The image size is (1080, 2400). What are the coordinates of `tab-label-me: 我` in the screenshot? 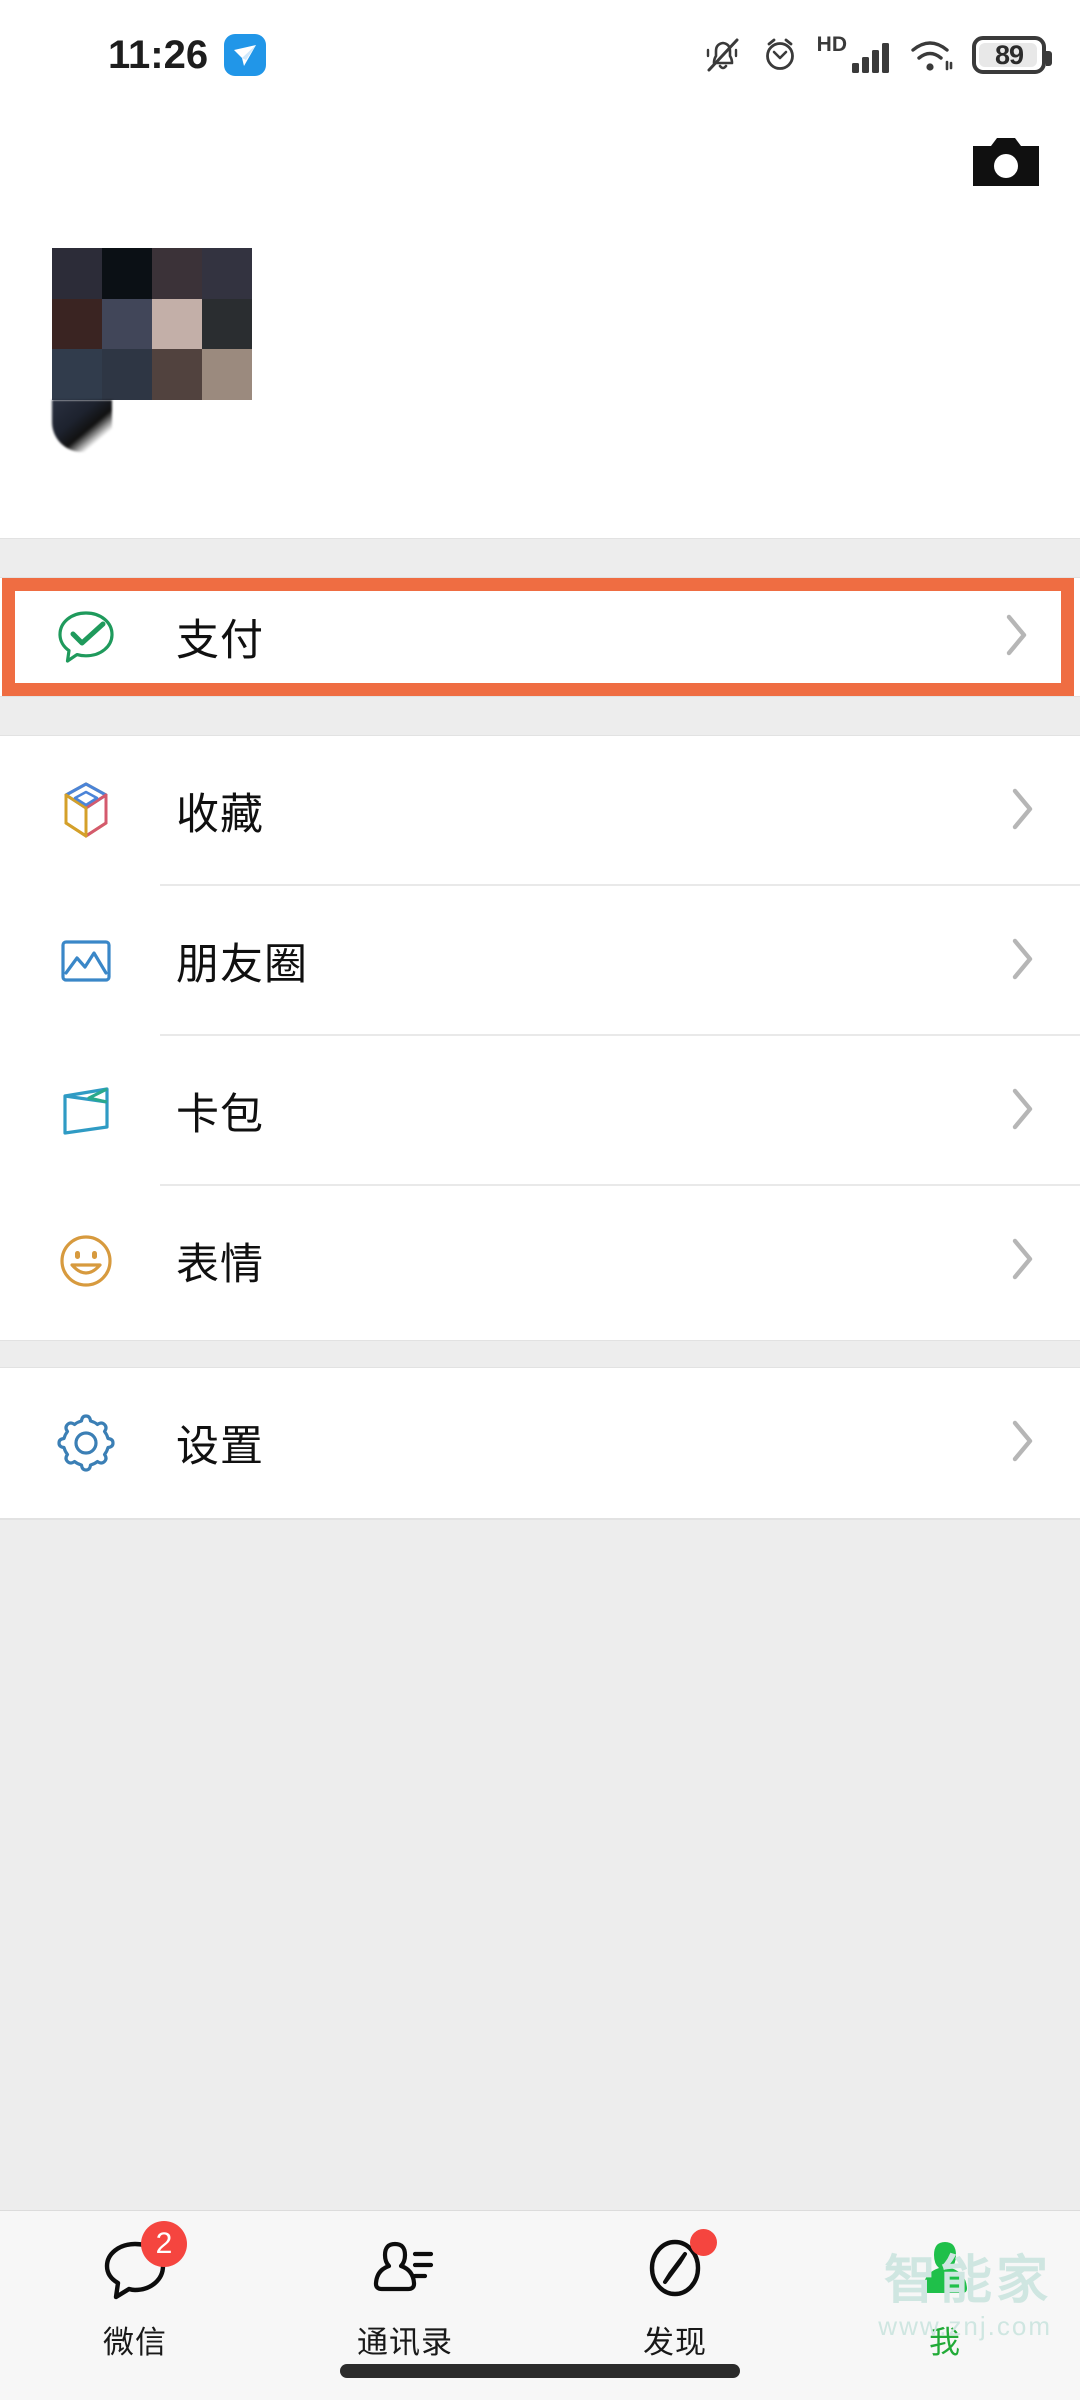 It's located at (945, 2342).